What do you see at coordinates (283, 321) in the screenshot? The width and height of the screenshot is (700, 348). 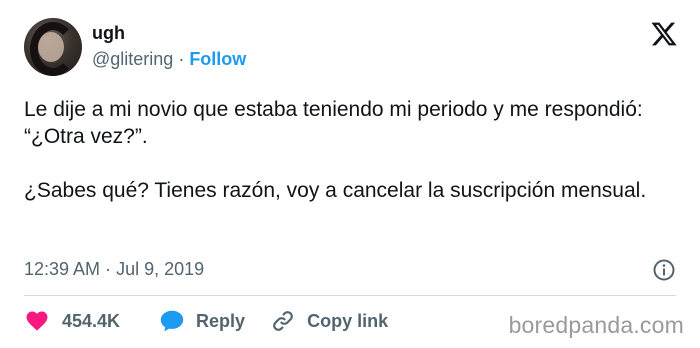 I see `link-icon` at bounding box center [283, 321].